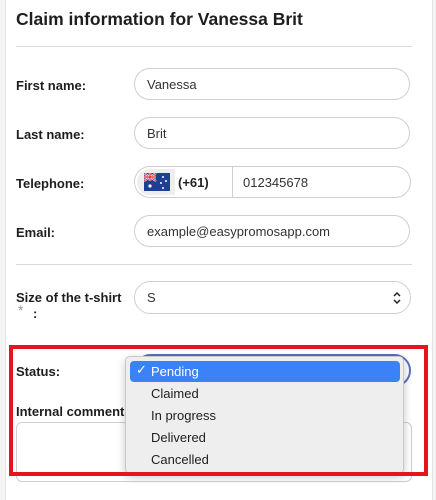 This screenshot has width=436, height=500. Describe the element at coordinates (272, 133) in the screenshot. I see `last-name-input: Brit` at that location.